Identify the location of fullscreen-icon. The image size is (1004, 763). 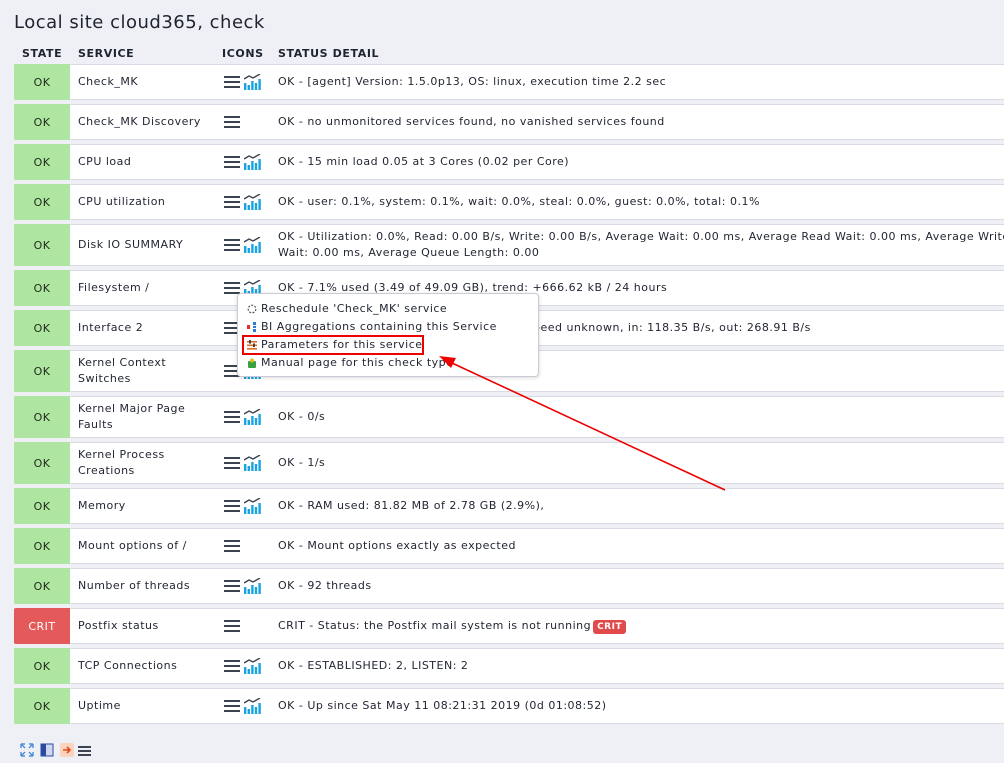
(27, 751).